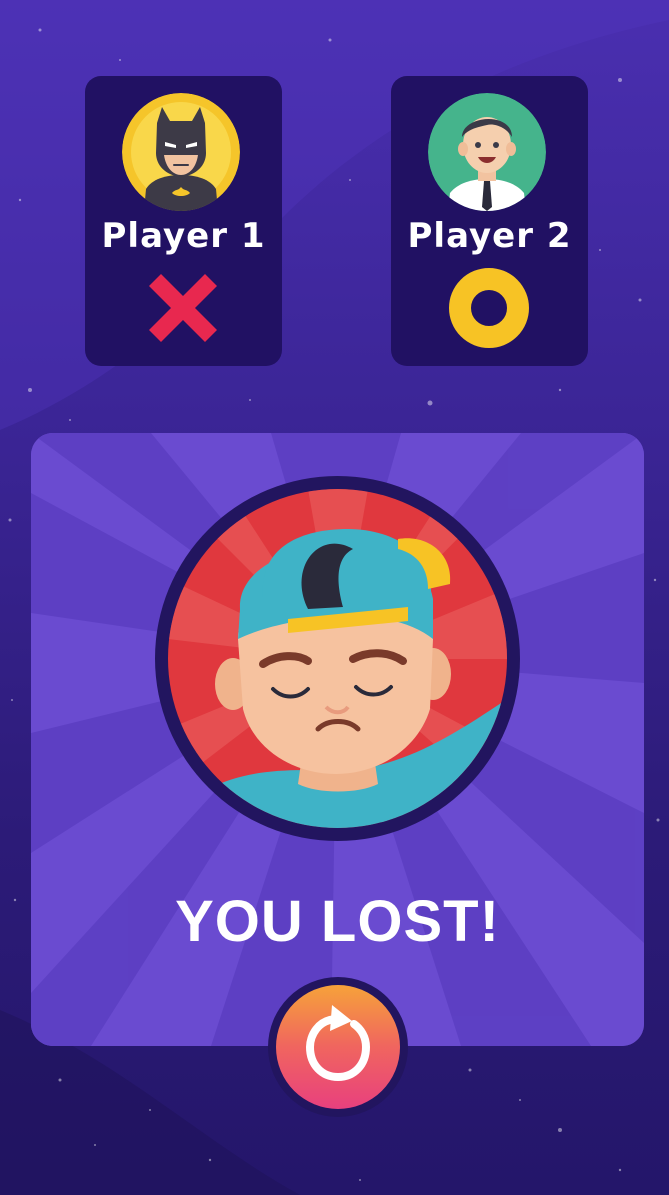  What do you see at coordinates (183, 236) in the screenshot?
I see `player-1-name: Player 1` at bounding box center [183, 236].